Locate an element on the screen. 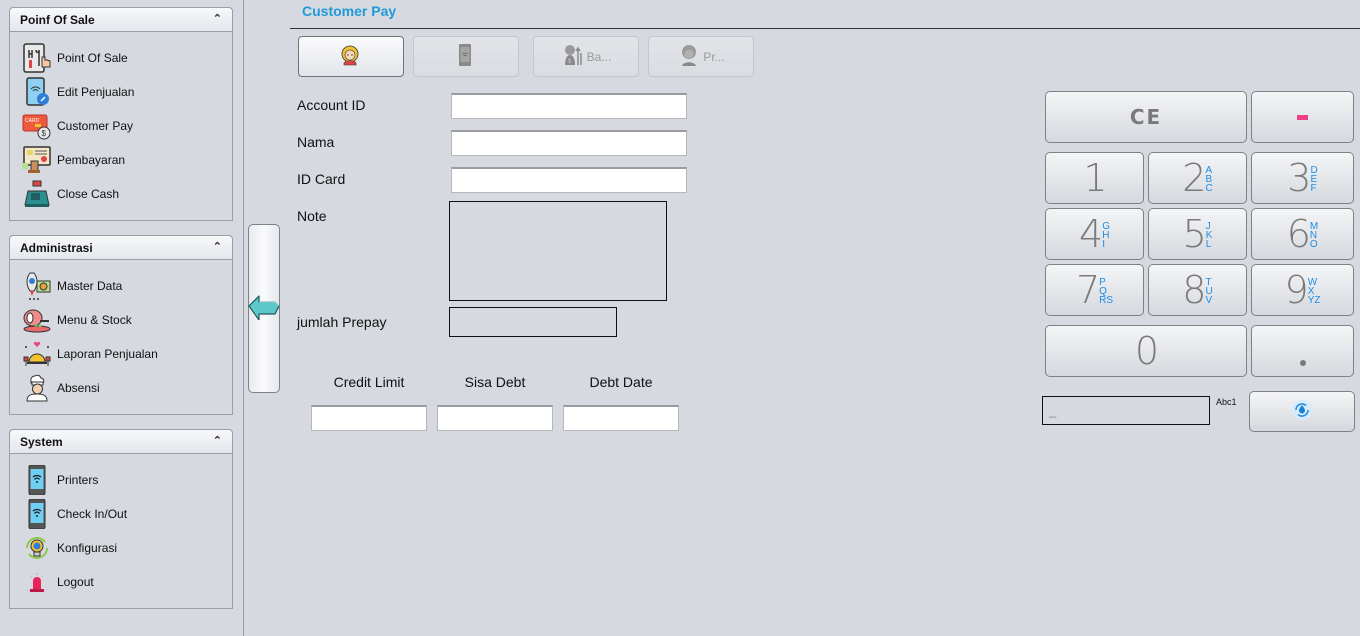 Image resolution: width=1360 pixels, height=636 pixels. key-digit: 3 is located at coordinates (1299, 178).